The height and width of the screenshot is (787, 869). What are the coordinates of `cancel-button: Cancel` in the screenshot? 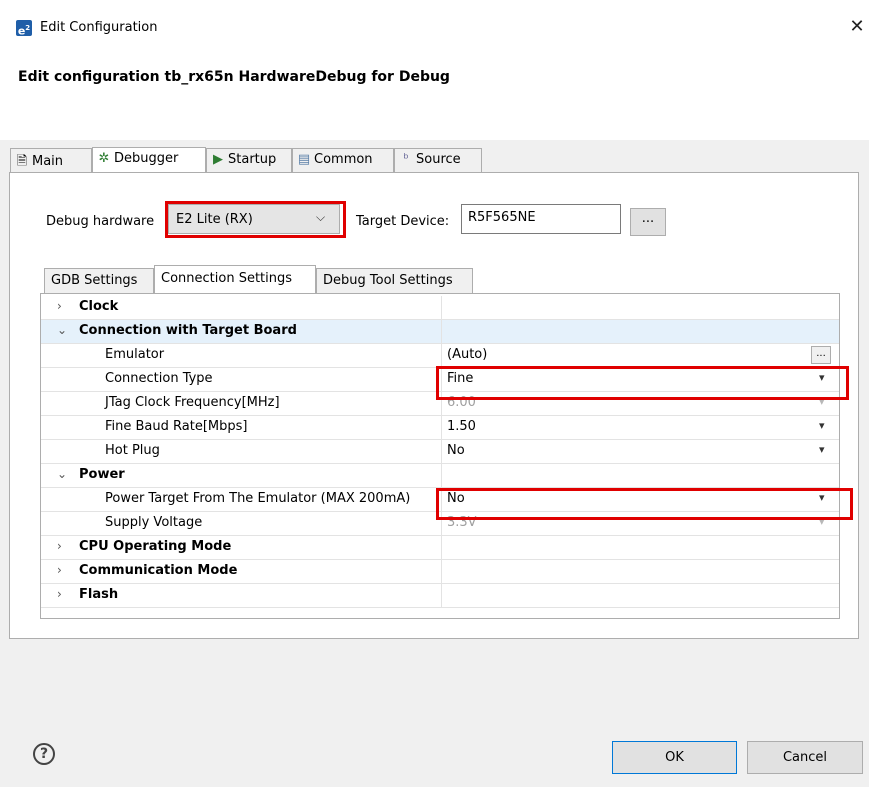 It's located at (805, 757).